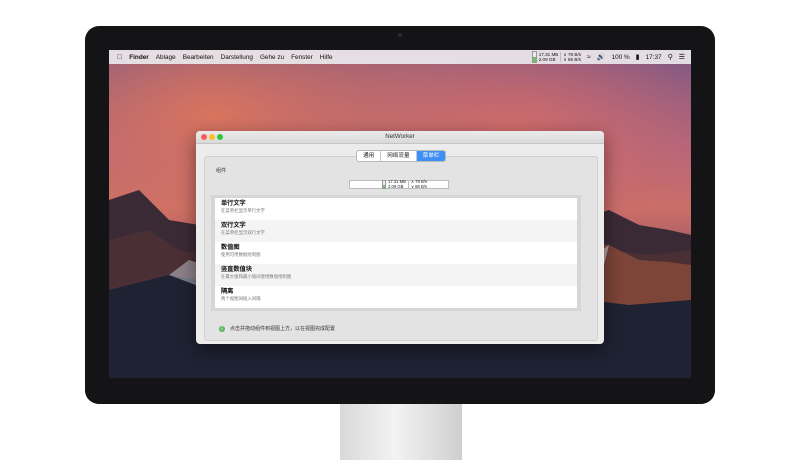  I want to click on status-separator, so click(561, 57).